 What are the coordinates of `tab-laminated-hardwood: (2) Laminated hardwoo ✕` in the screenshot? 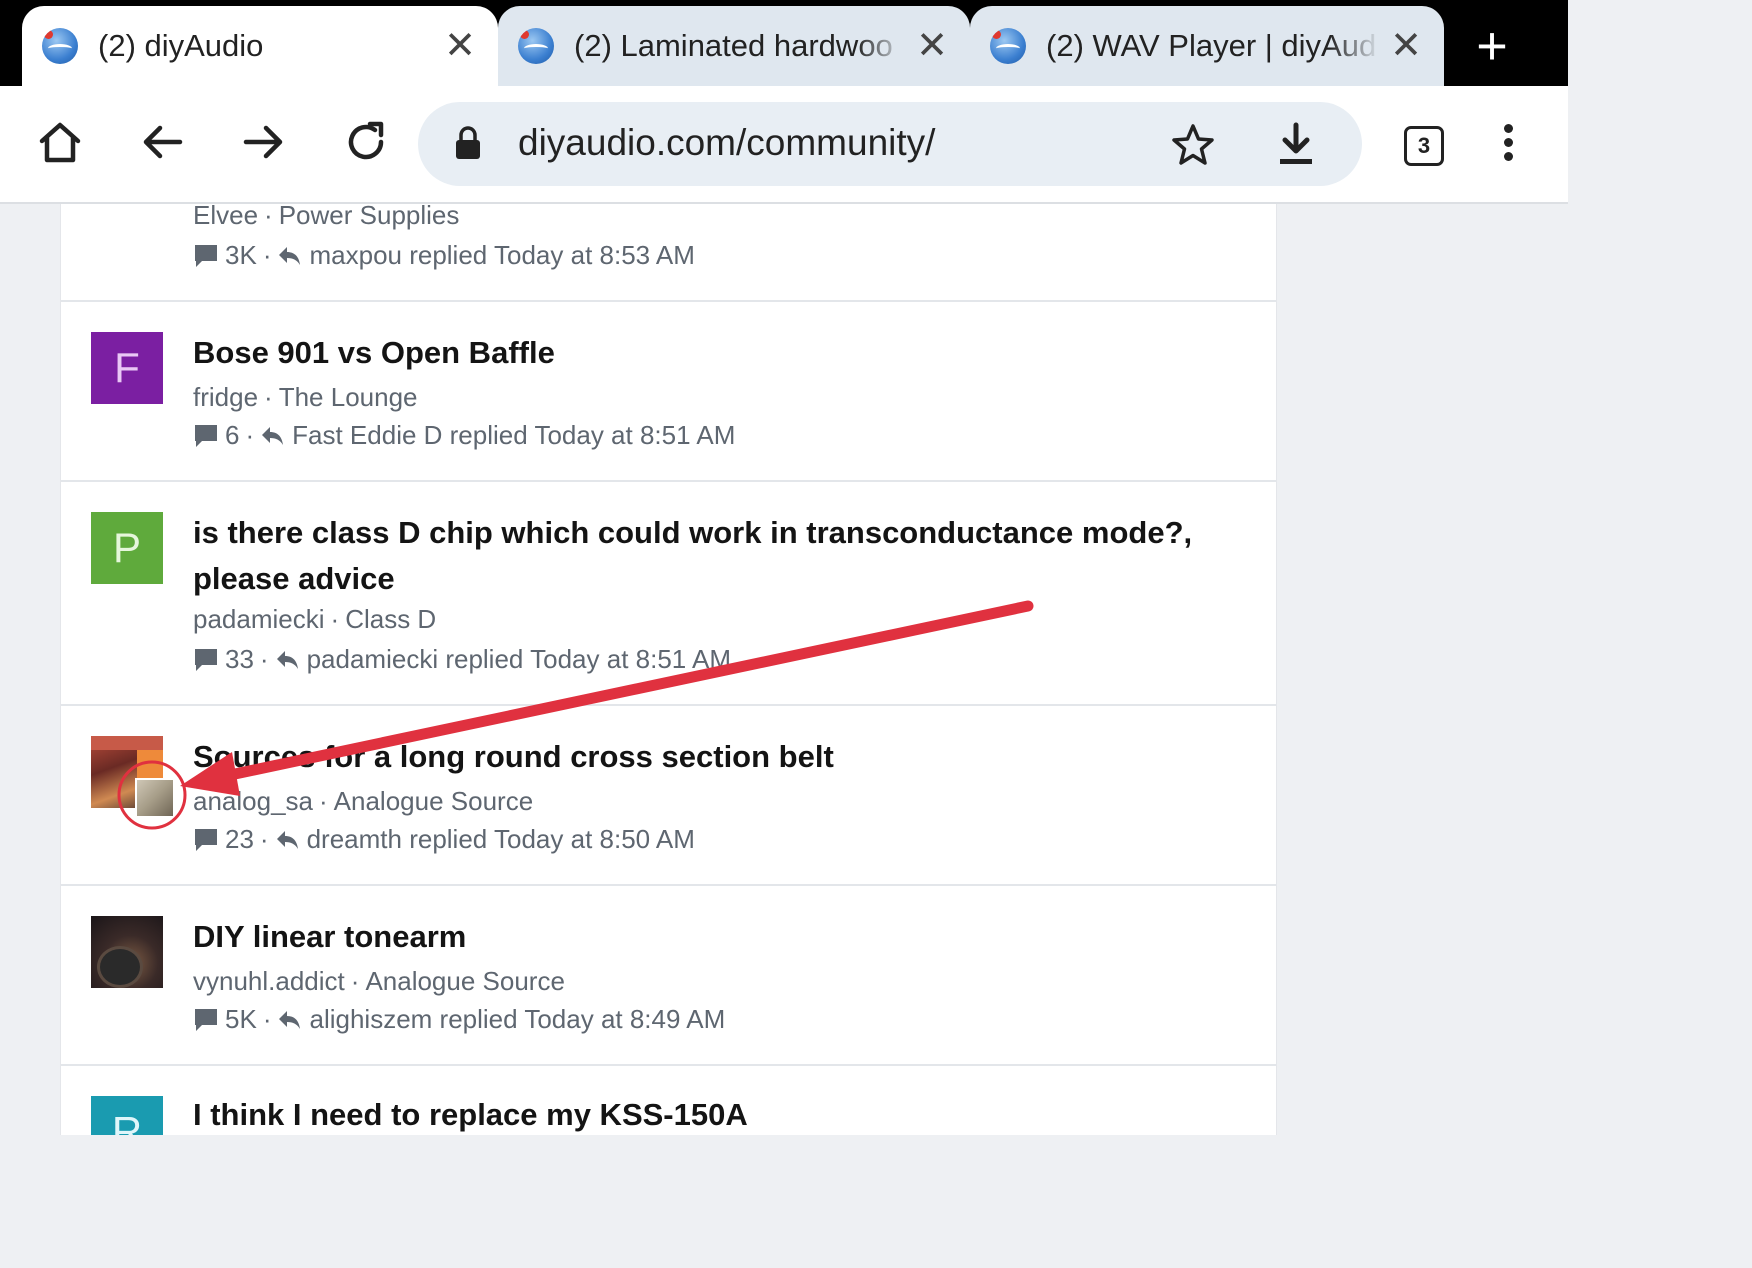 It's located at (734, 46).